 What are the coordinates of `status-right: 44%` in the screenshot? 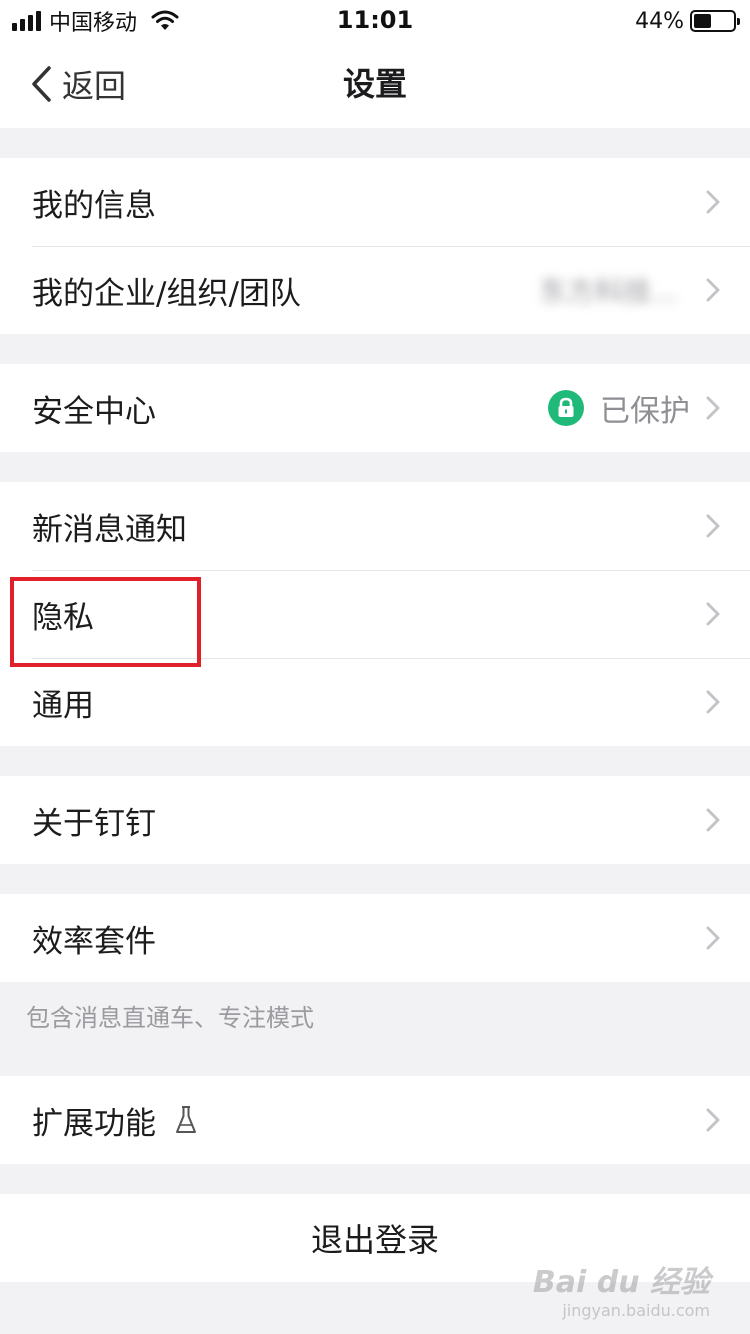 It's located at (687, 21).